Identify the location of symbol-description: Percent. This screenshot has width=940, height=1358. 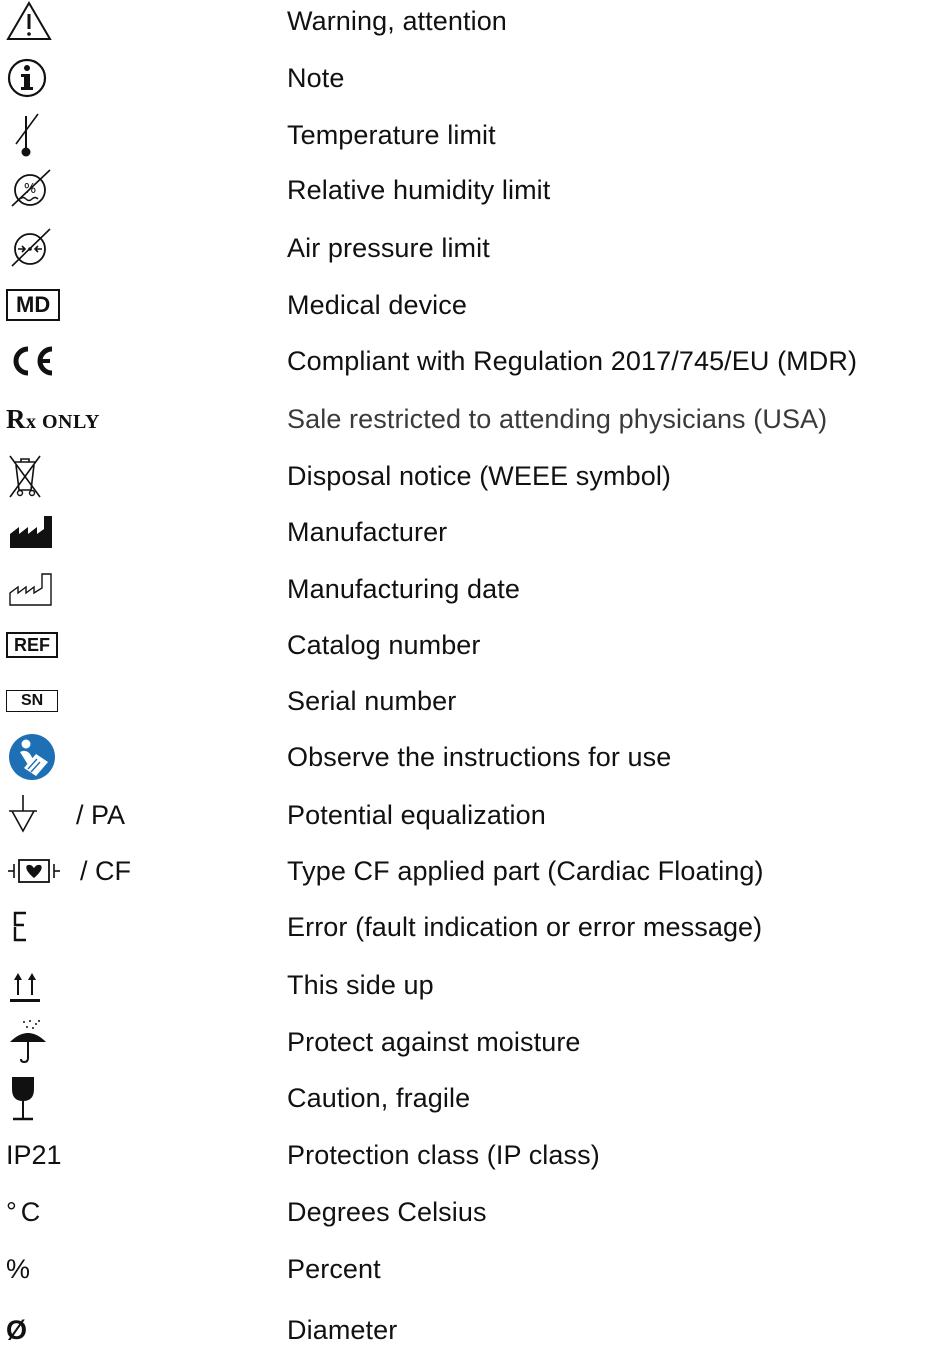
(334, 1268).